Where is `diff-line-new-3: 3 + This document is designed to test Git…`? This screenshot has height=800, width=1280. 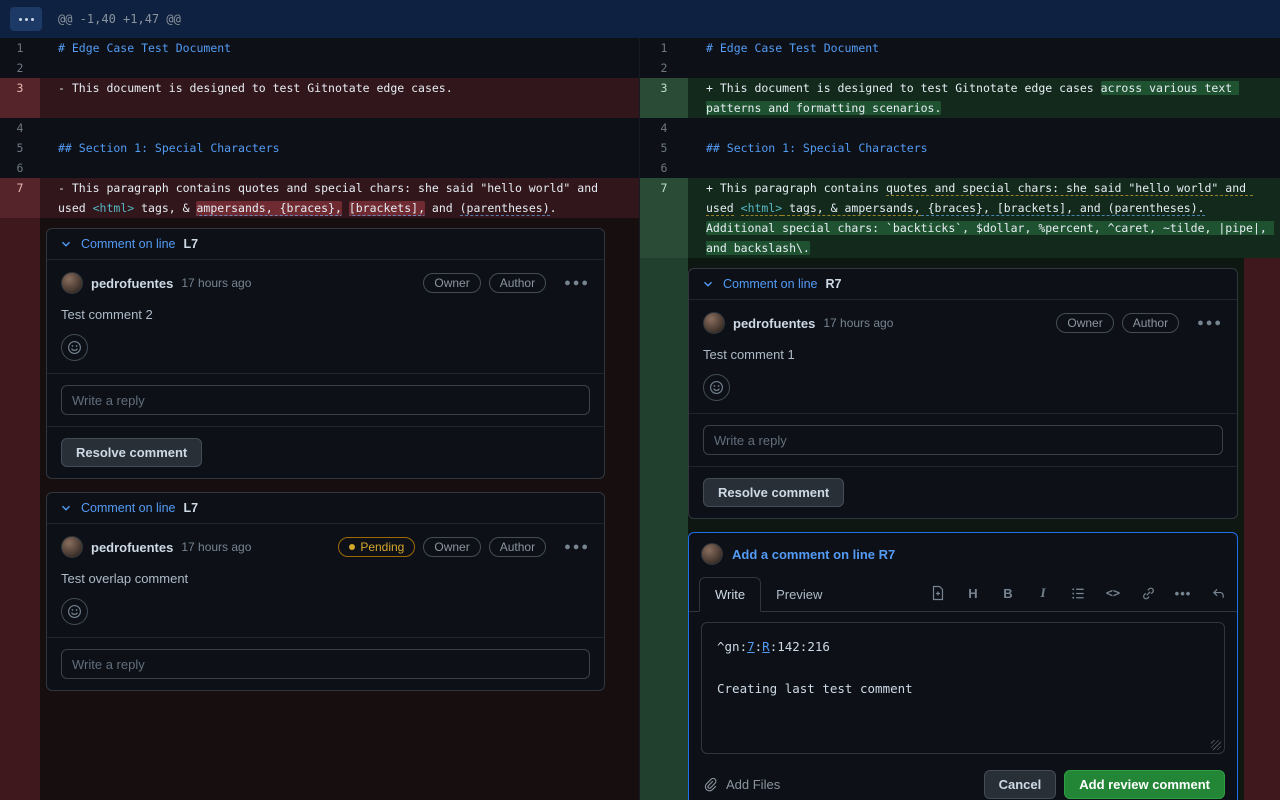 diff-line-new-3: 3 + This document is designed to test Git… is located at coordinates (960, 98).